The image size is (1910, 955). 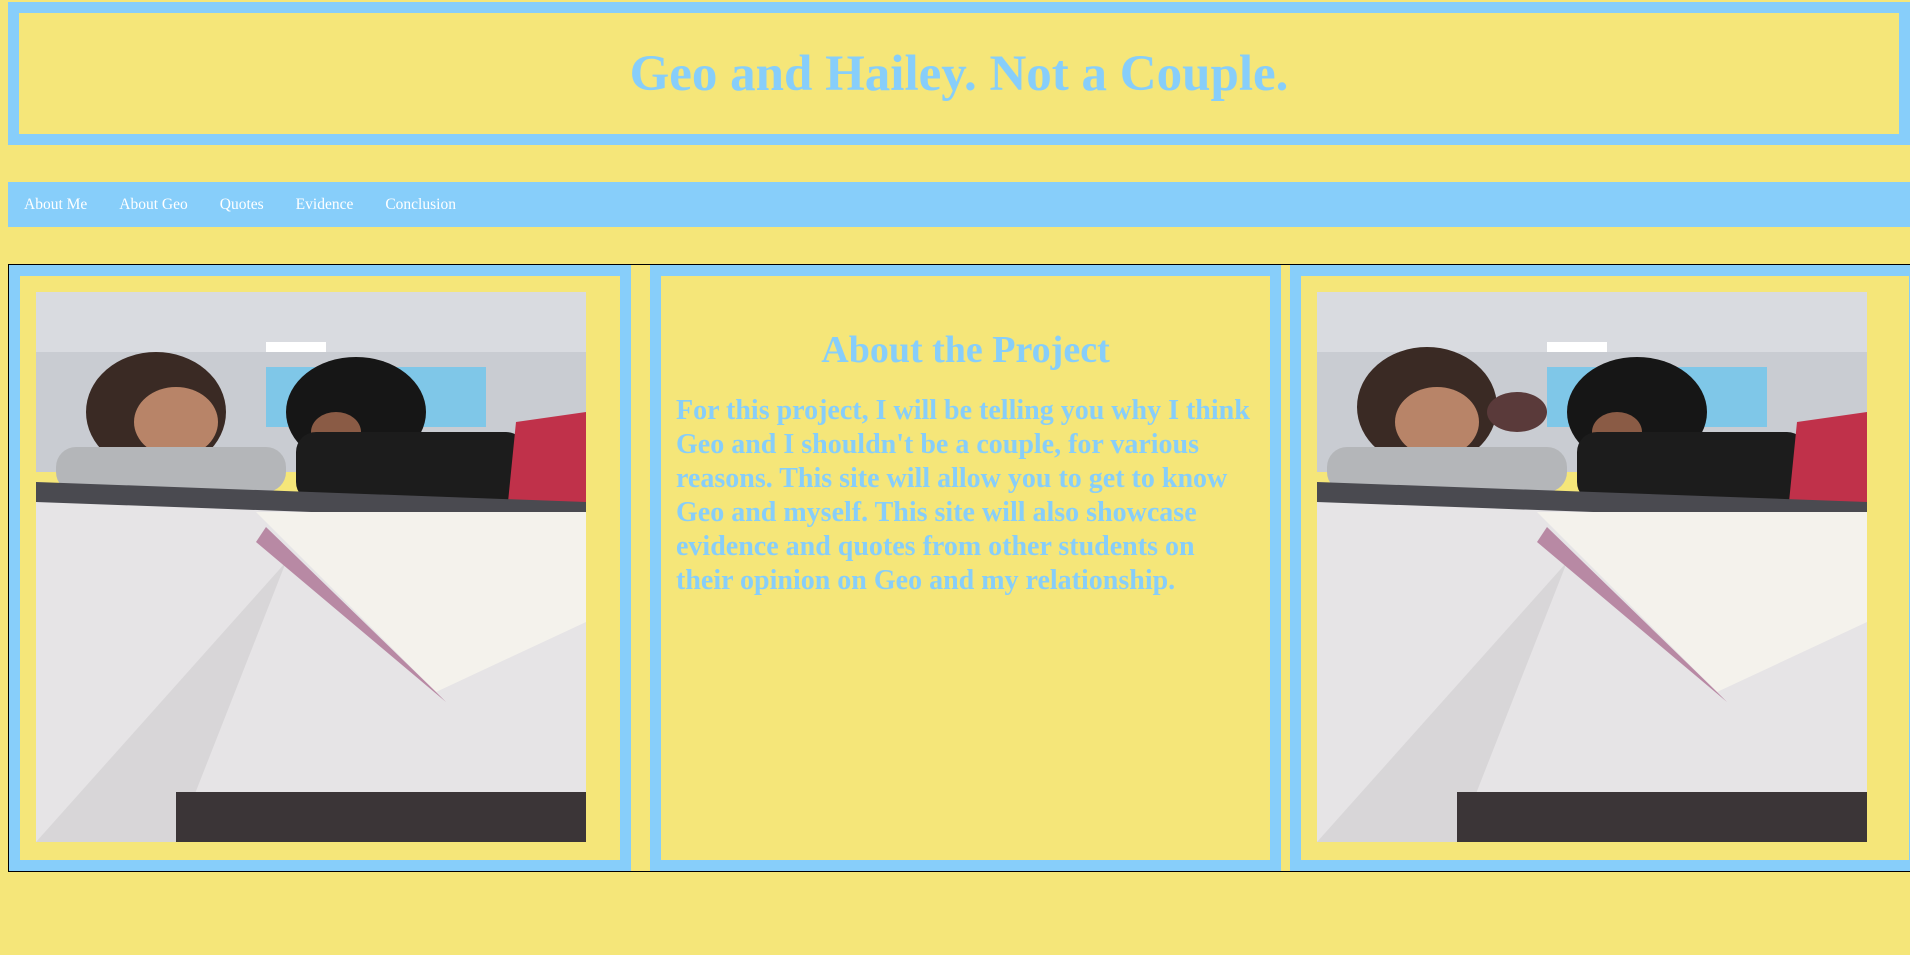 I want to click on nav-link-conclusion: Conclusion, so click(x=420, y=205).